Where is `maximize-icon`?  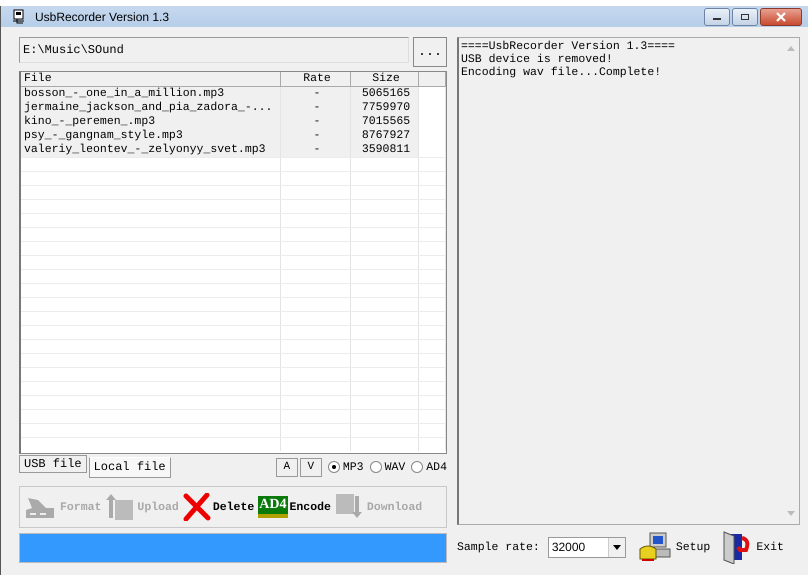 maximize-icon is located at coordinates (745, 16).